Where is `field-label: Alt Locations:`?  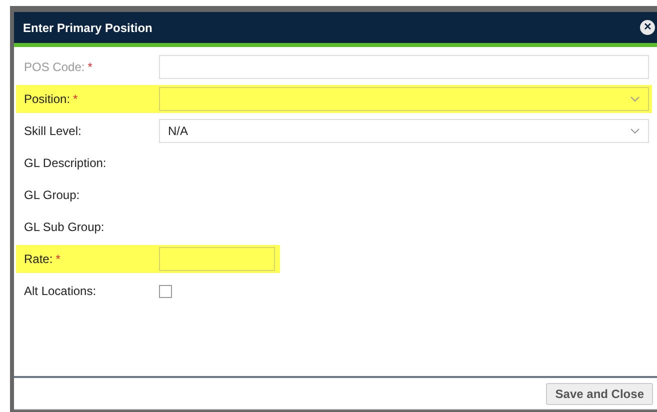
field-label: Alt Locations: is located at coordinates (60, 291).